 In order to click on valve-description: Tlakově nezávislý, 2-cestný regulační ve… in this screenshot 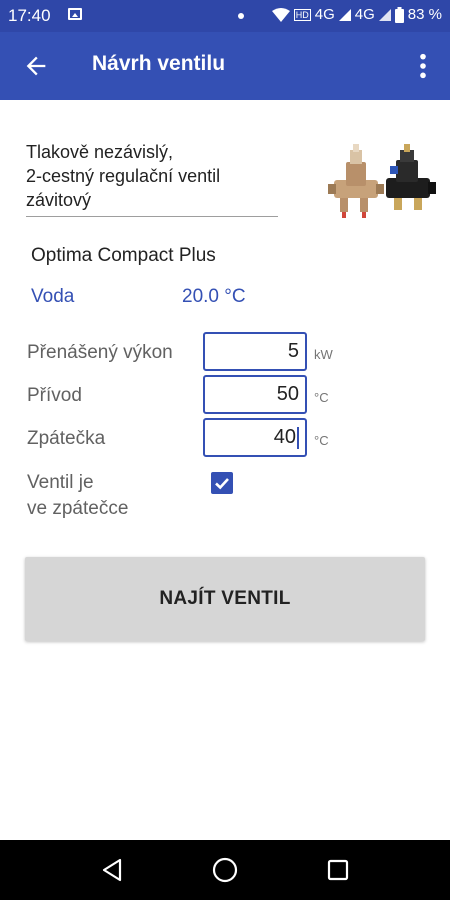, I will do `click(152, 178)`.